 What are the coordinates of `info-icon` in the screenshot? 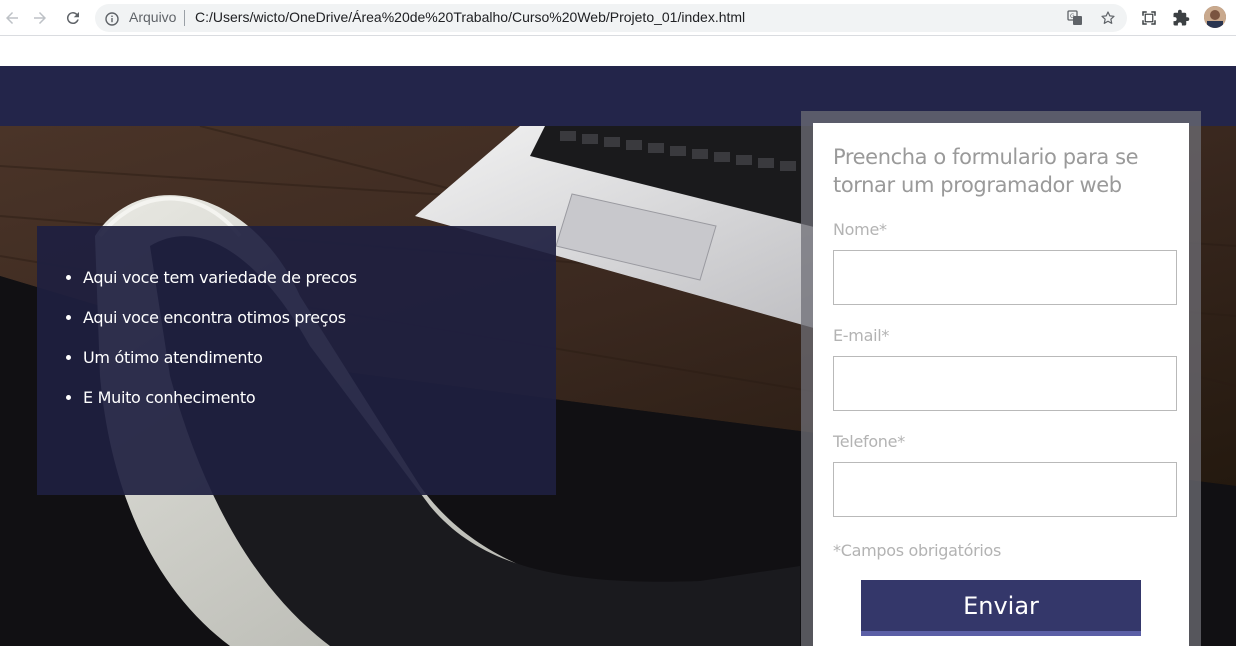 It's located at (112, 18).